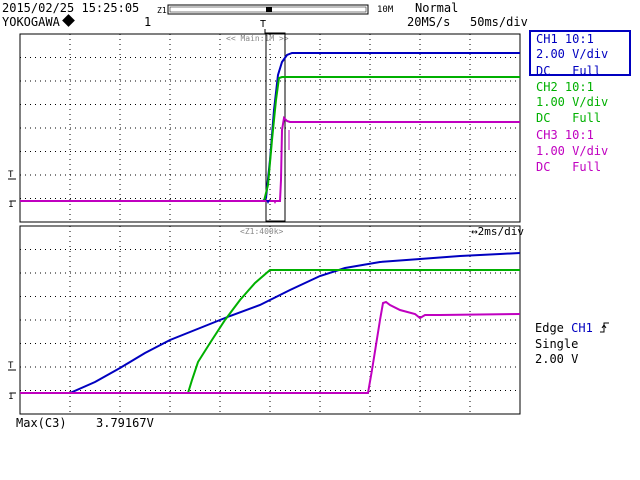 The height and width of the screenshot is (480, 640). What do you see at coordinates (12, 381) in the screenshot?
I see `zoom-ground-markers: T 1` at bounding box center [12, 381].